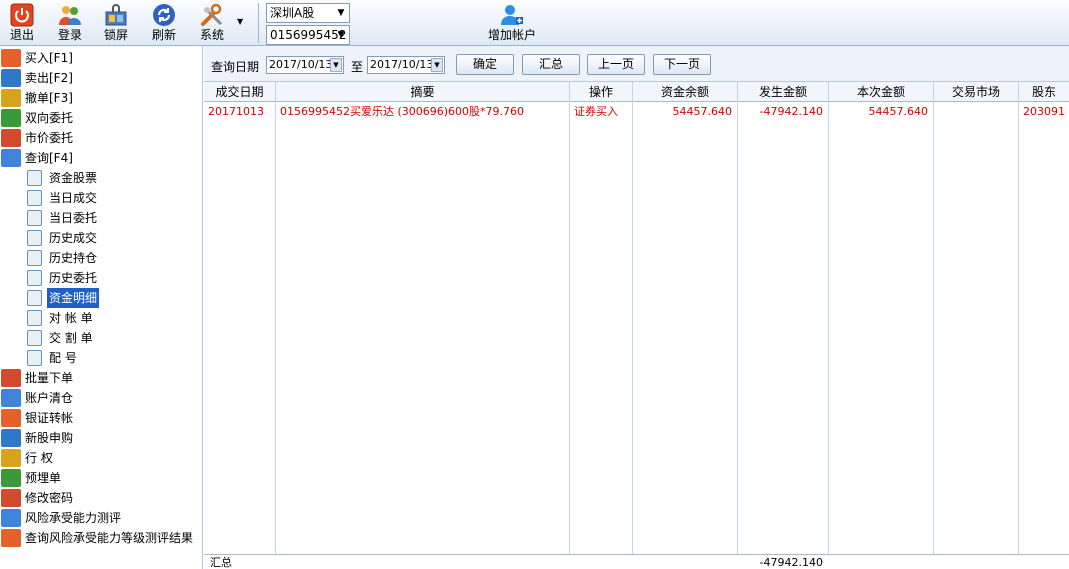  Describe the element at coordinates (308, 35) in the screenshot. I see `account-select: 0156995452 ▼` at that location.